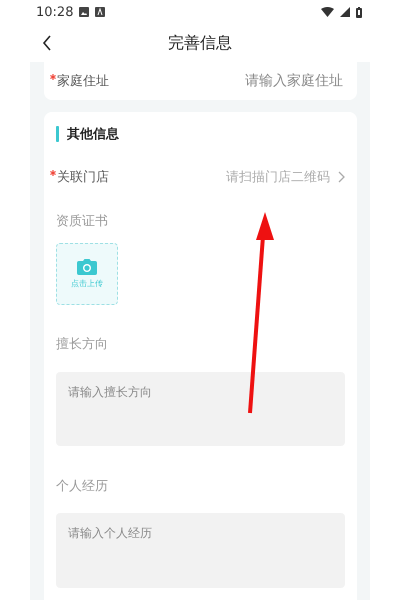 This screenshot has height=600, width=400. What do you see at coordinates (57, 134) in the screenshot?
I see `section-accent` at bounding box center [57, 134].